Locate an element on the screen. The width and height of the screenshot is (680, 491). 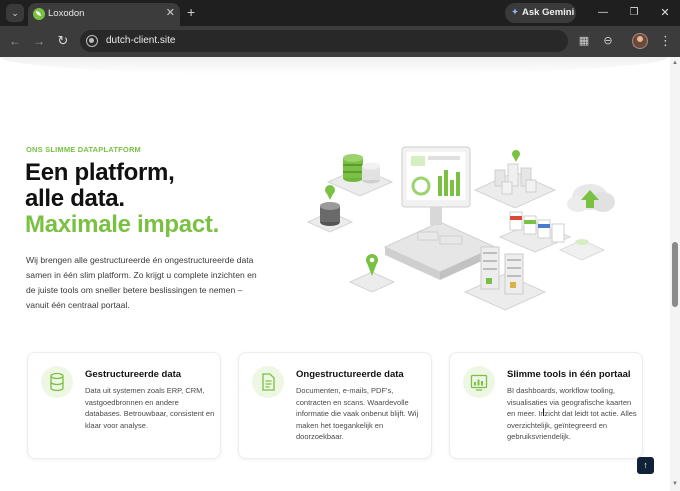
back-button: ← is located at coordinates (15, 41).